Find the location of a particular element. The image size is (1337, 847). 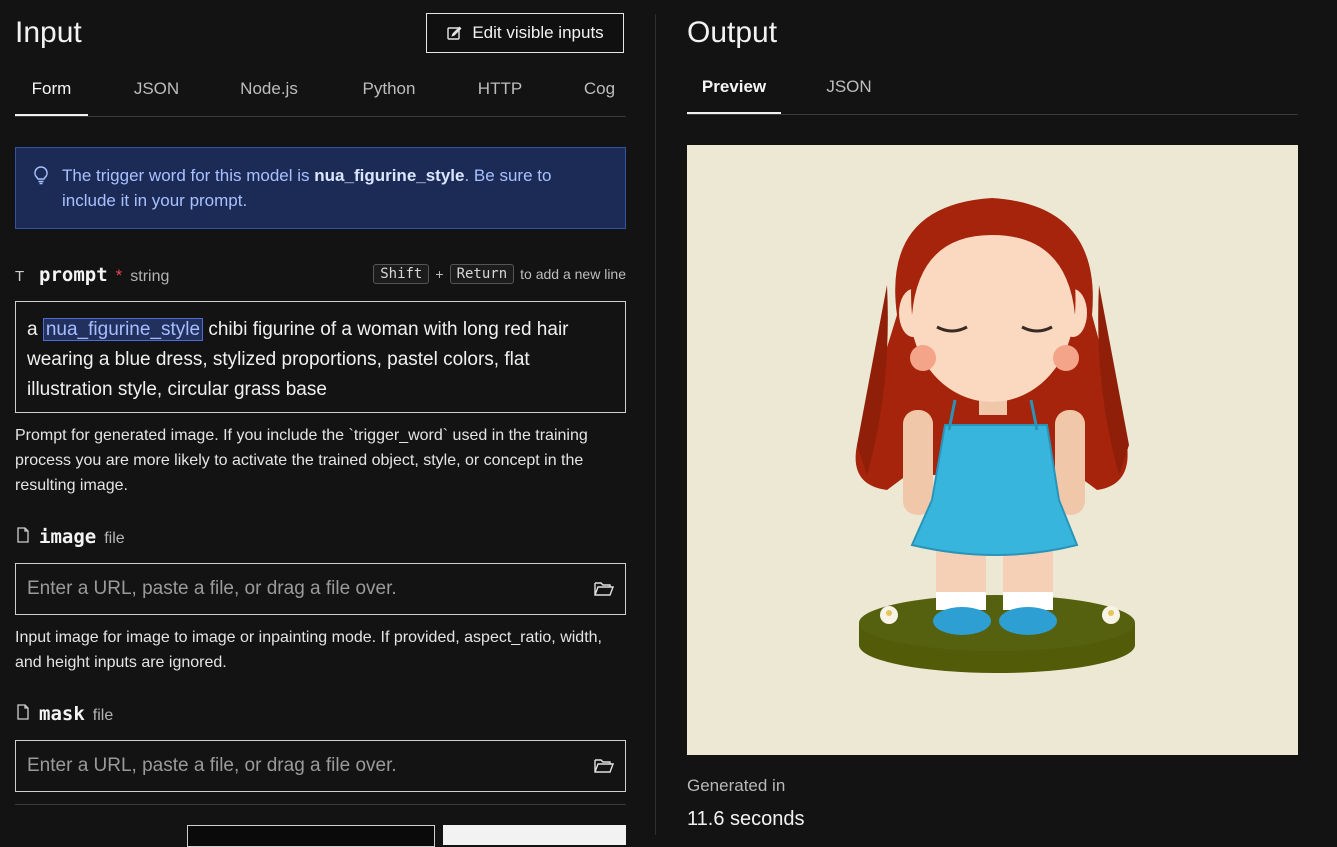

text-type-icon: T is located at coordinates (20, 276).